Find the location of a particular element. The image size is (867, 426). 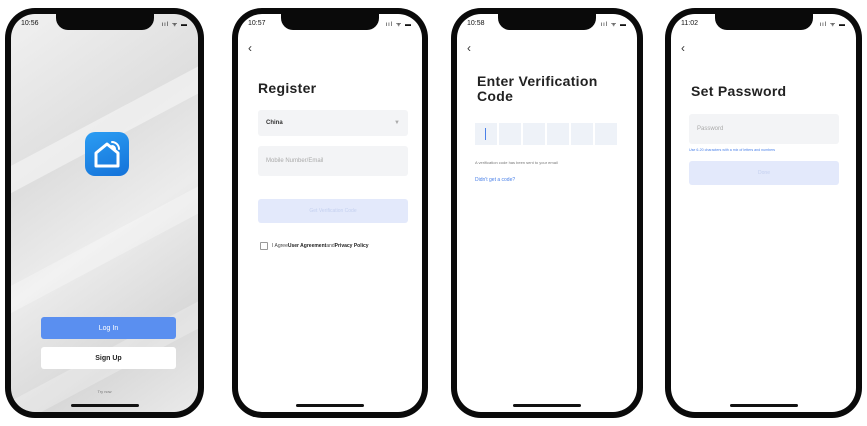

page-title: Set Password is located at coordinates (739, 91).